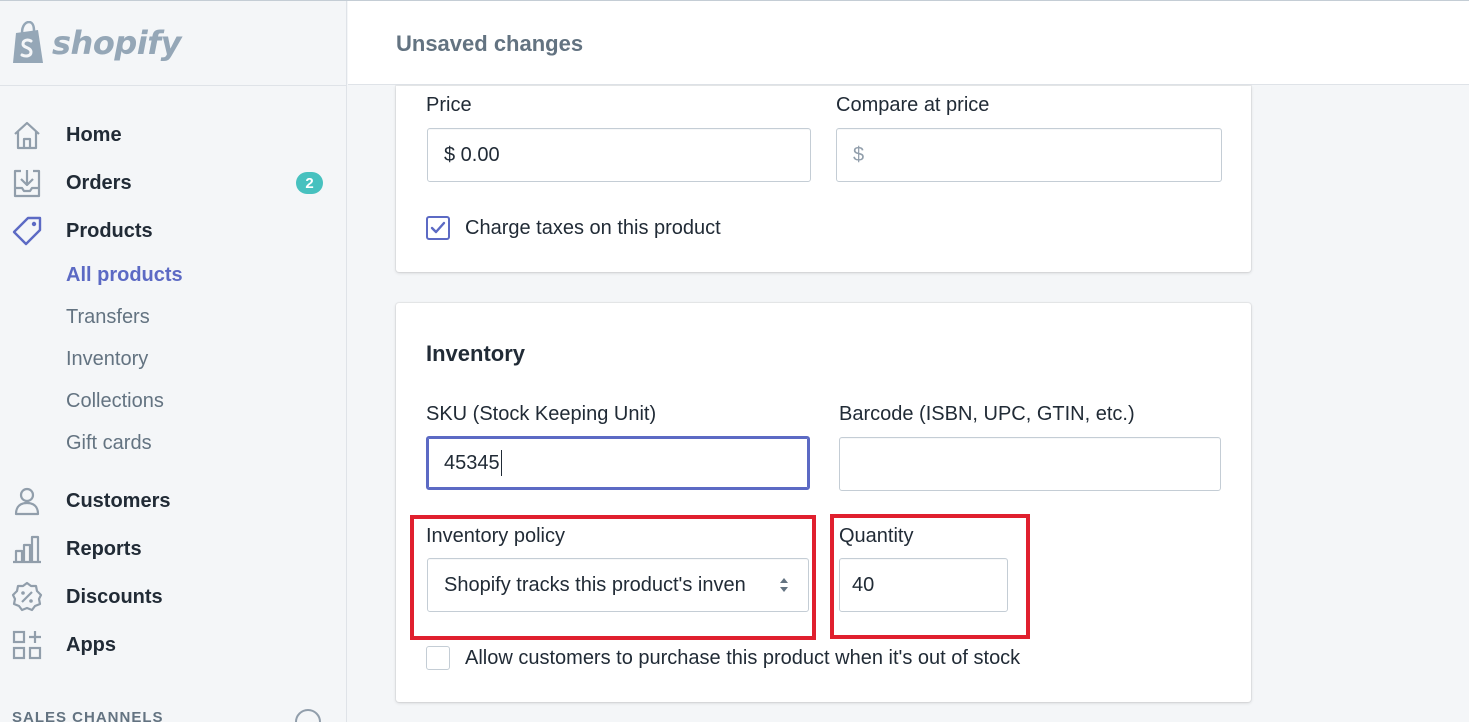 The width and height of the screenshot is (1469, 722). What do you see at coordinates (104, 548) in the screenshot?
I see `sidebar-item-label: Reports` at bounding box center [104, 548].